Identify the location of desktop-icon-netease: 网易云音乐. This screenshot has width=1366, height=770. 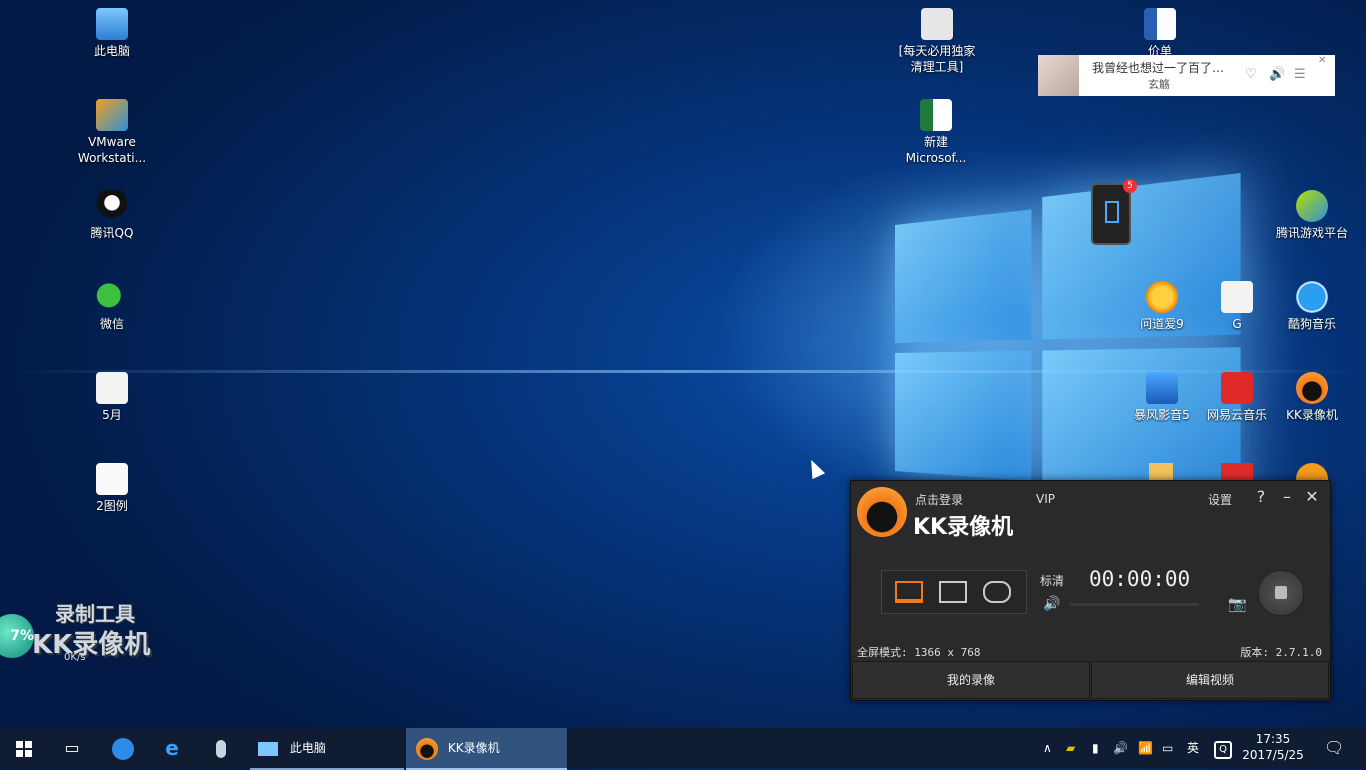
(1237, 397).